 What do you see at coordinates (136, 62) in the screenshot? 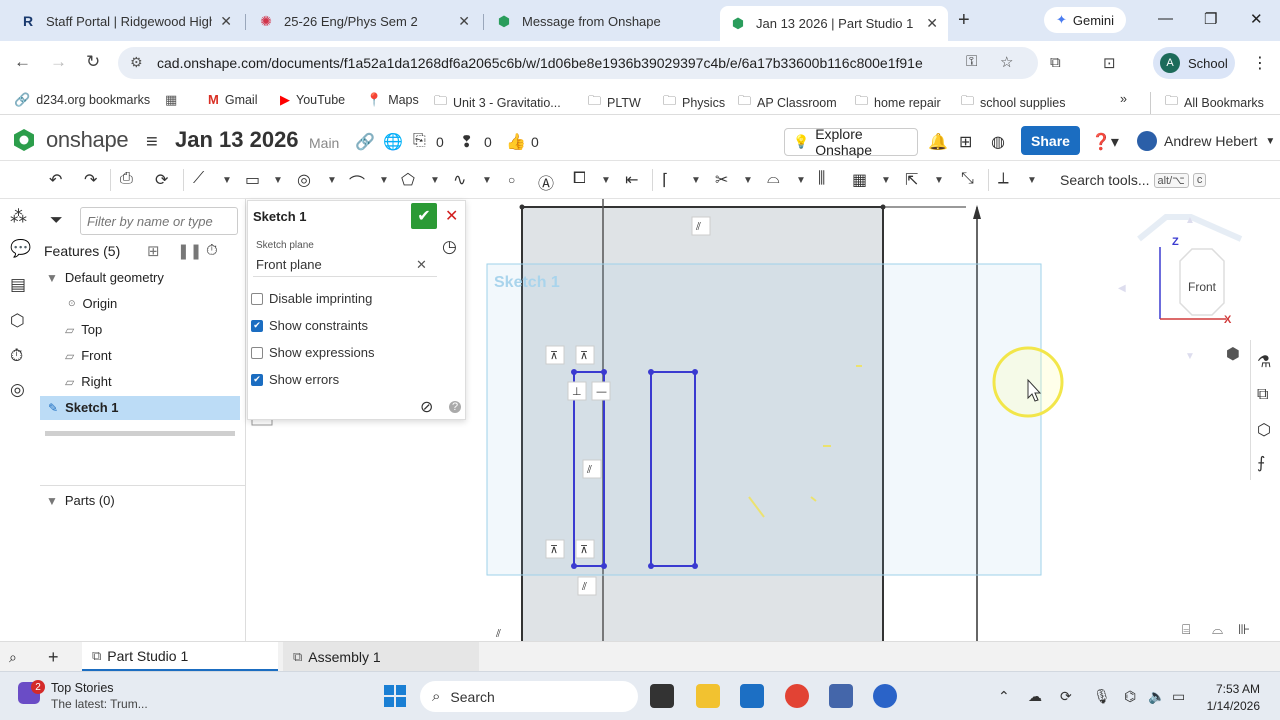
I see `site-info-icon: ⚙` at bounding box center [136, 62].